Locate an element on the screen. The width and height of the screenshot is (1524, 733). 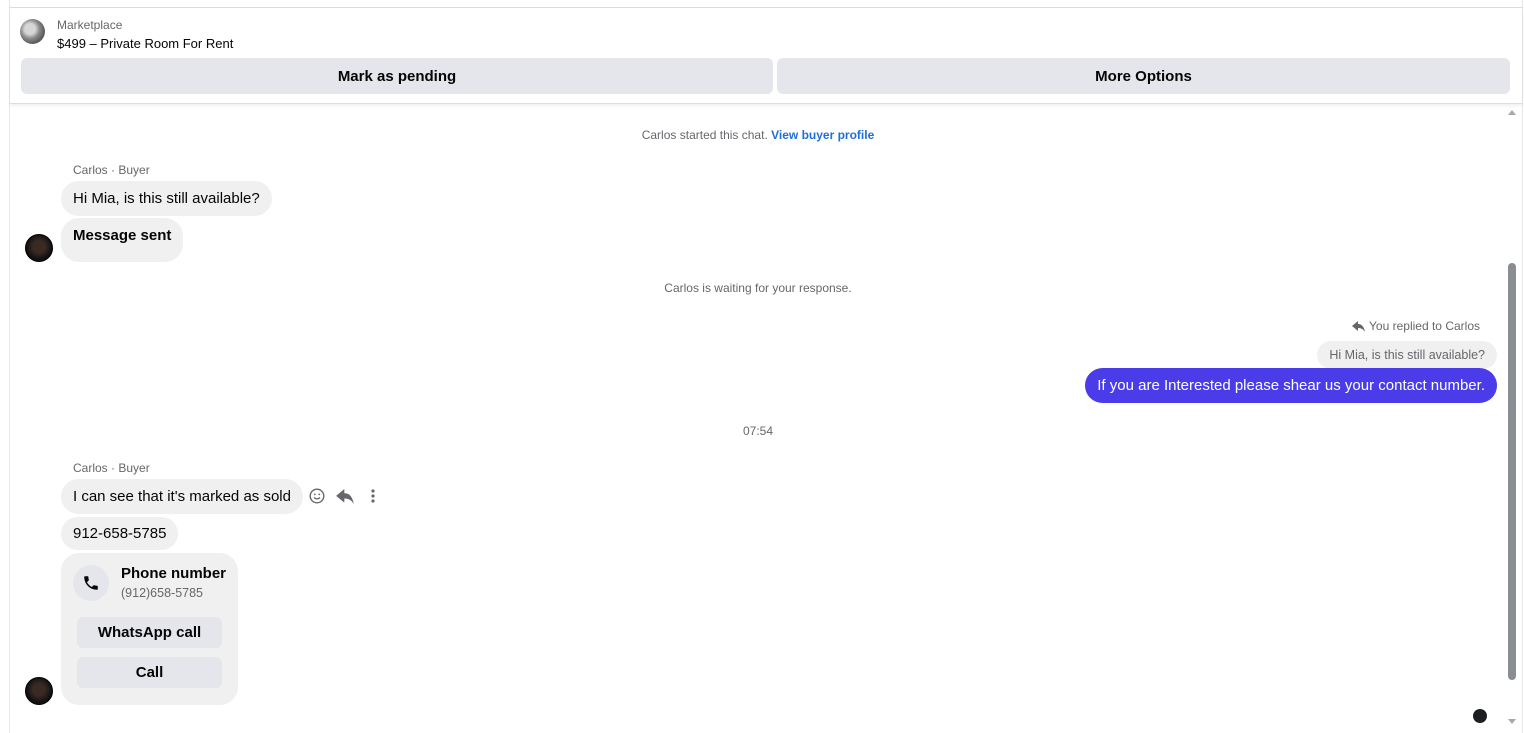
reply-note: You replied to Carlos is located at coordinates (1416, 326).